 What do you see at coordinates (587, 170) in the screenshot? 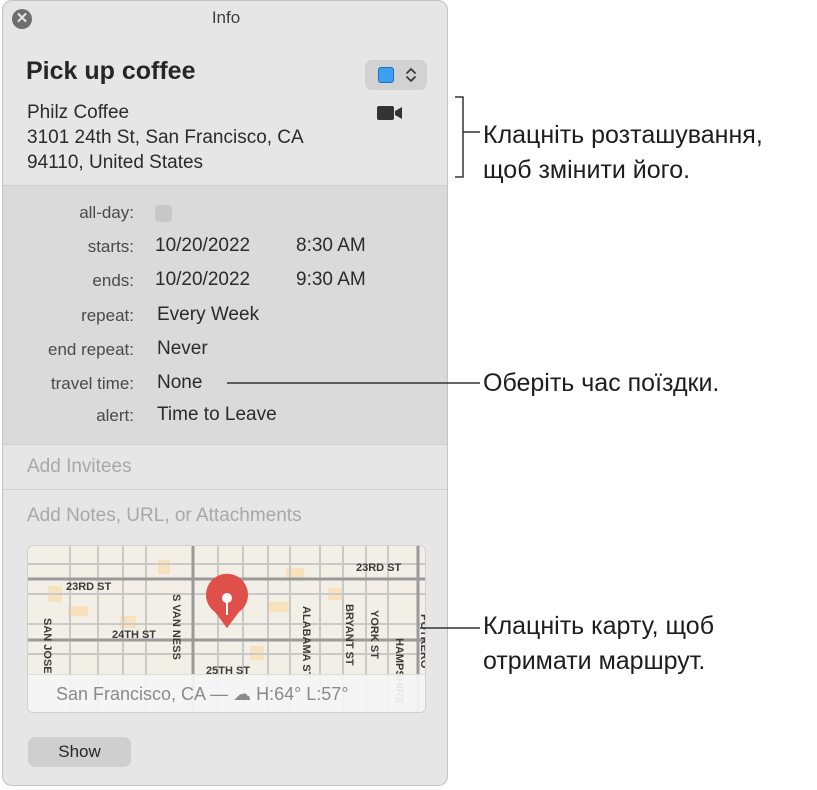
I see `callout-location-line2: щоб змінити його.` at bounding box center [587, 170].